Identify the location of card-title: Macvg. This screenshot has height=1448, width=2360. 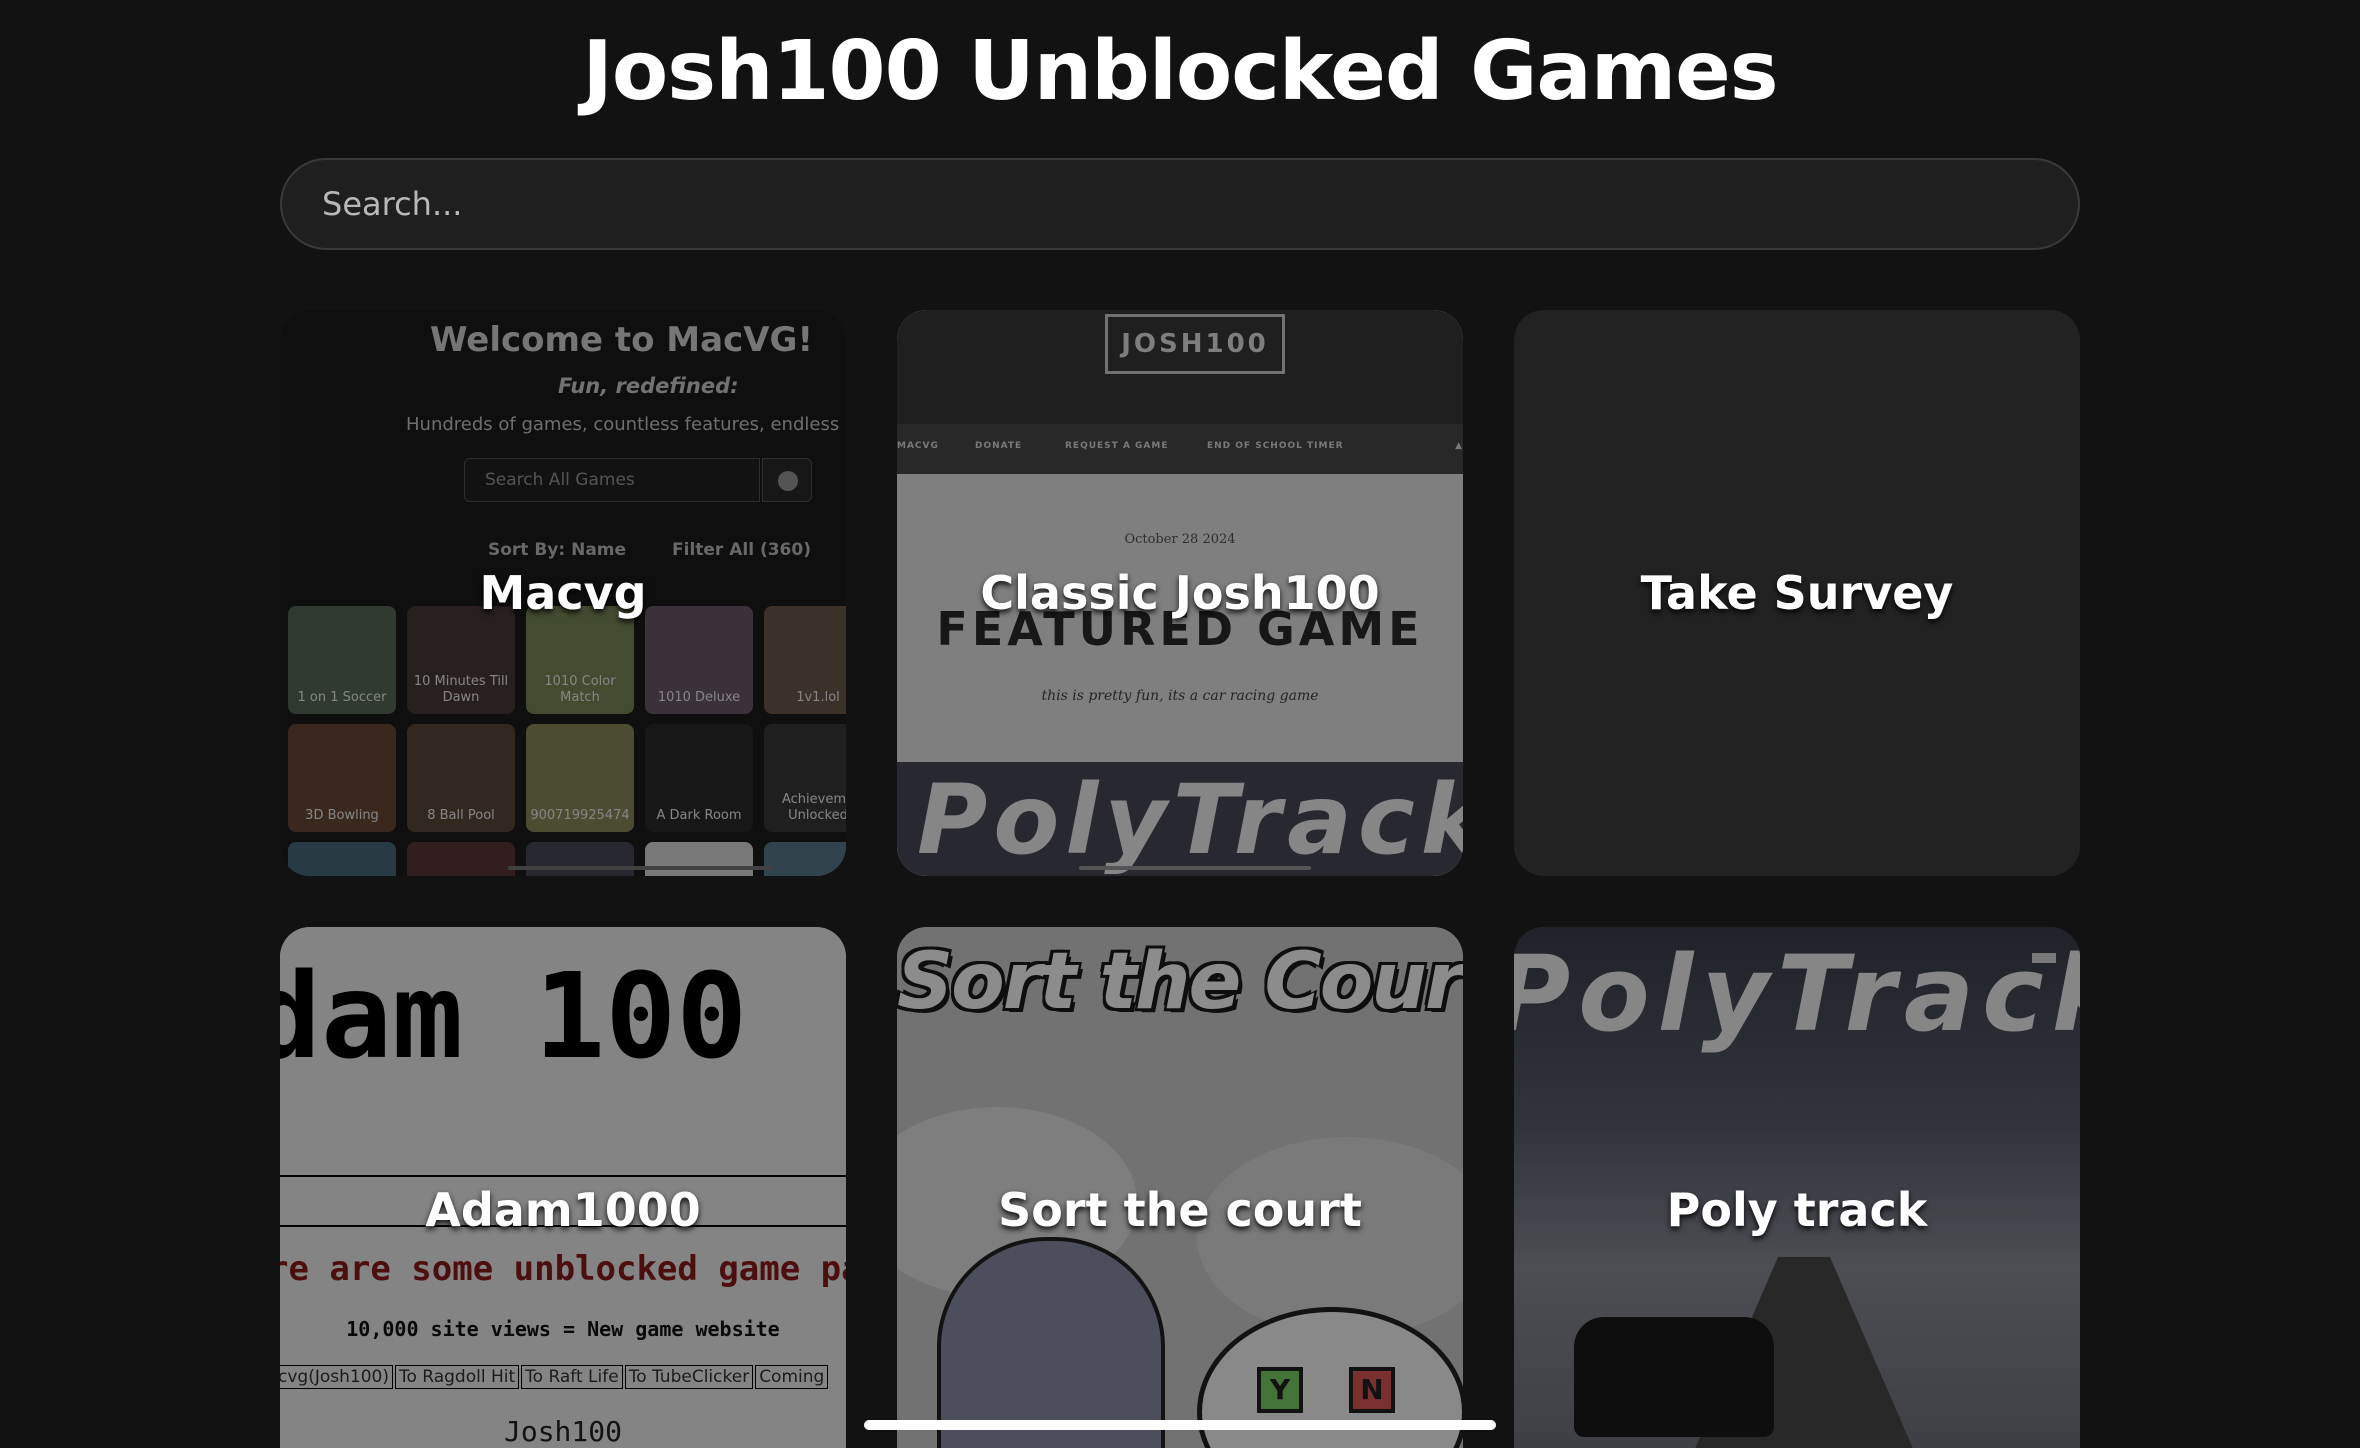
(563, 593).